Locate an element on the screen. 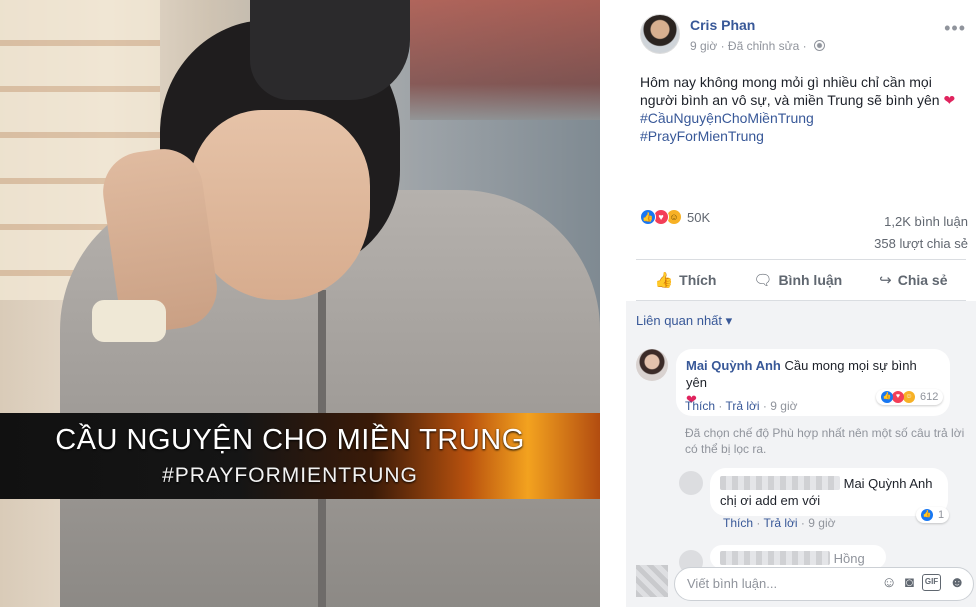  share-button: ↪ Chia sẻ is located at coordinates (913, 280).